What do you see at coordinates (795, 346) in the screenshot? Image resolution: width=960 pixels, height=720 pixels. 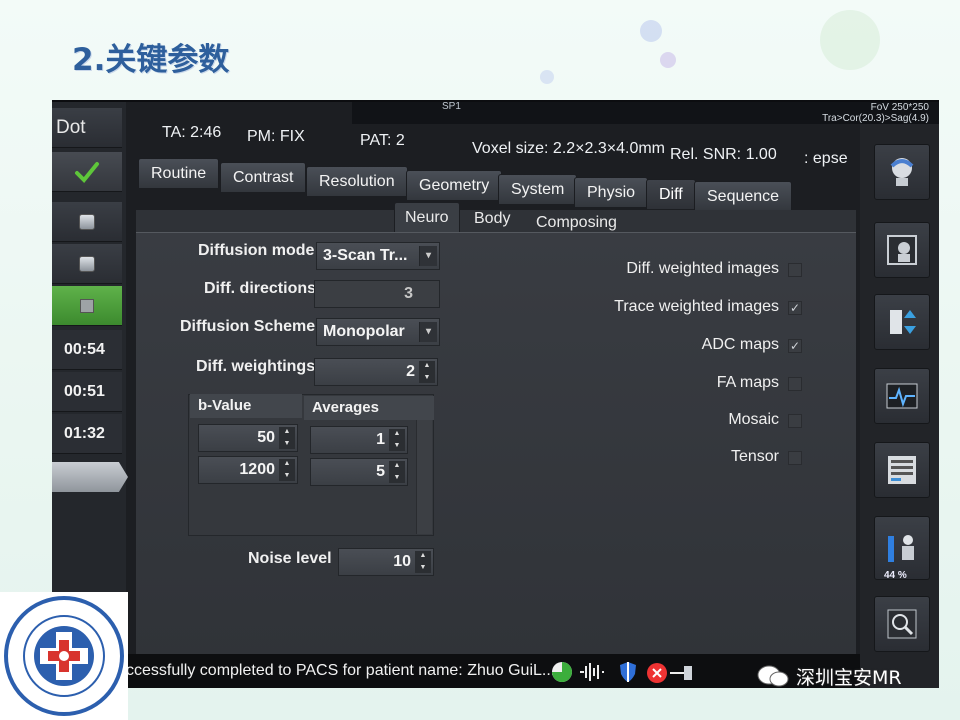 I see `adc-maps-checkbox: ✓` at bounding box center [795, 346].